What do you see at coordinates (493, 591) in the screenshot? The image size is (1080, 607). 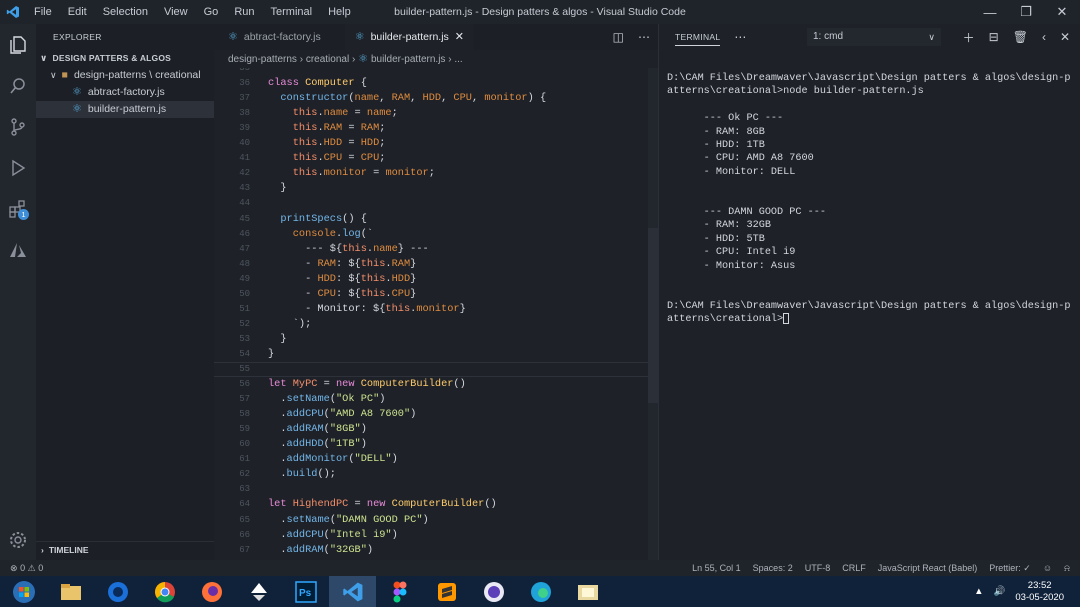 I see `app-icon` at bounding box center [493, 591].